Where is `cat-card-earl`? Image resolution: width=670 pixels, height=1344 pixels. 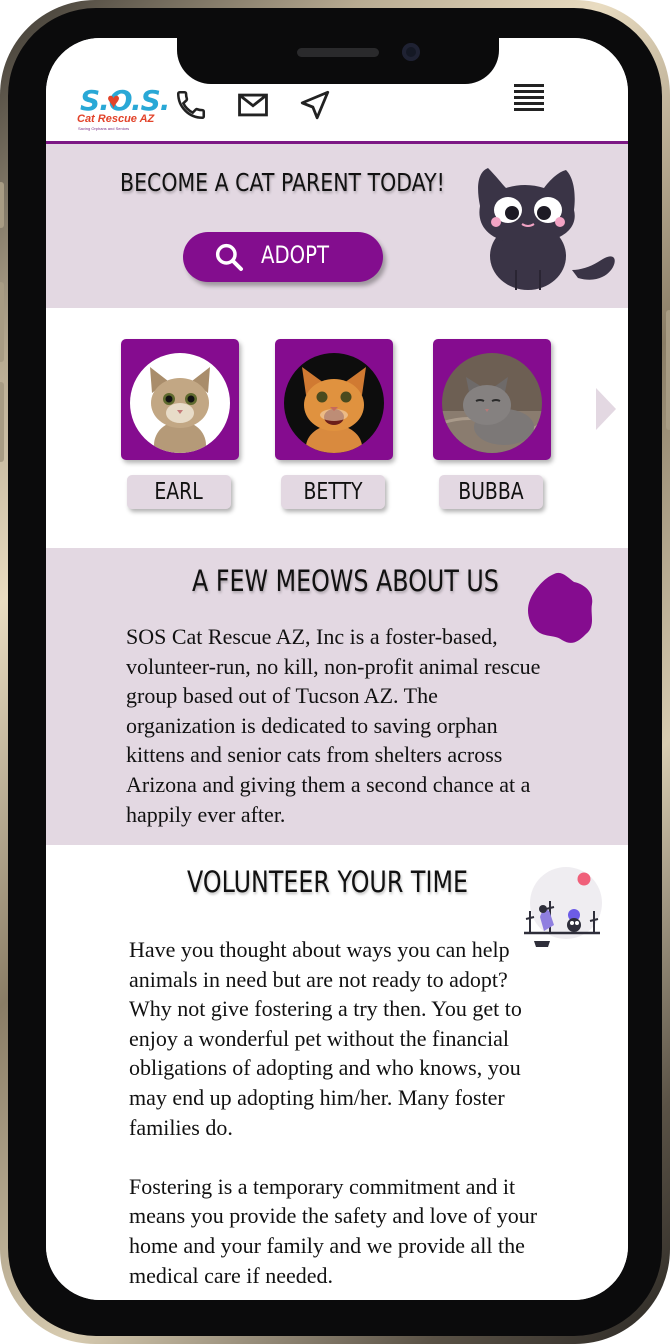 cat-card-earl is located at coordinates (180, 399).